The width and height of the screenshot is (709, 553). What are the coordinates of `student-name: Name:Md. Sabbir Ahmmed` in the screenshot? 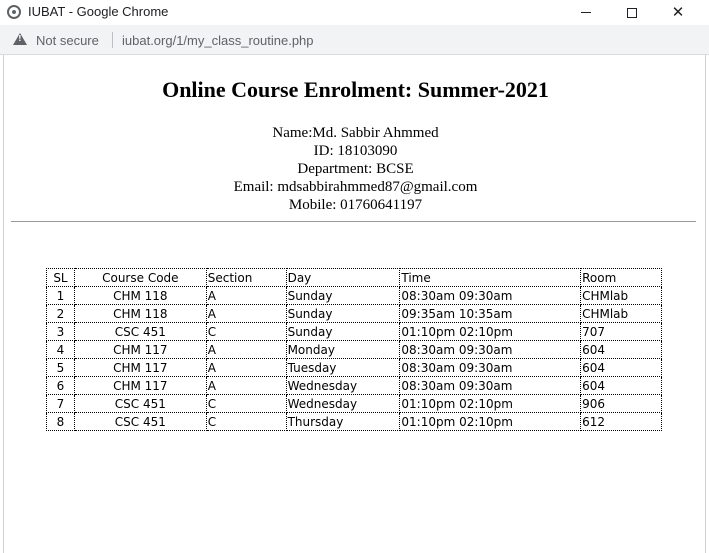 It's located at (355, 133).